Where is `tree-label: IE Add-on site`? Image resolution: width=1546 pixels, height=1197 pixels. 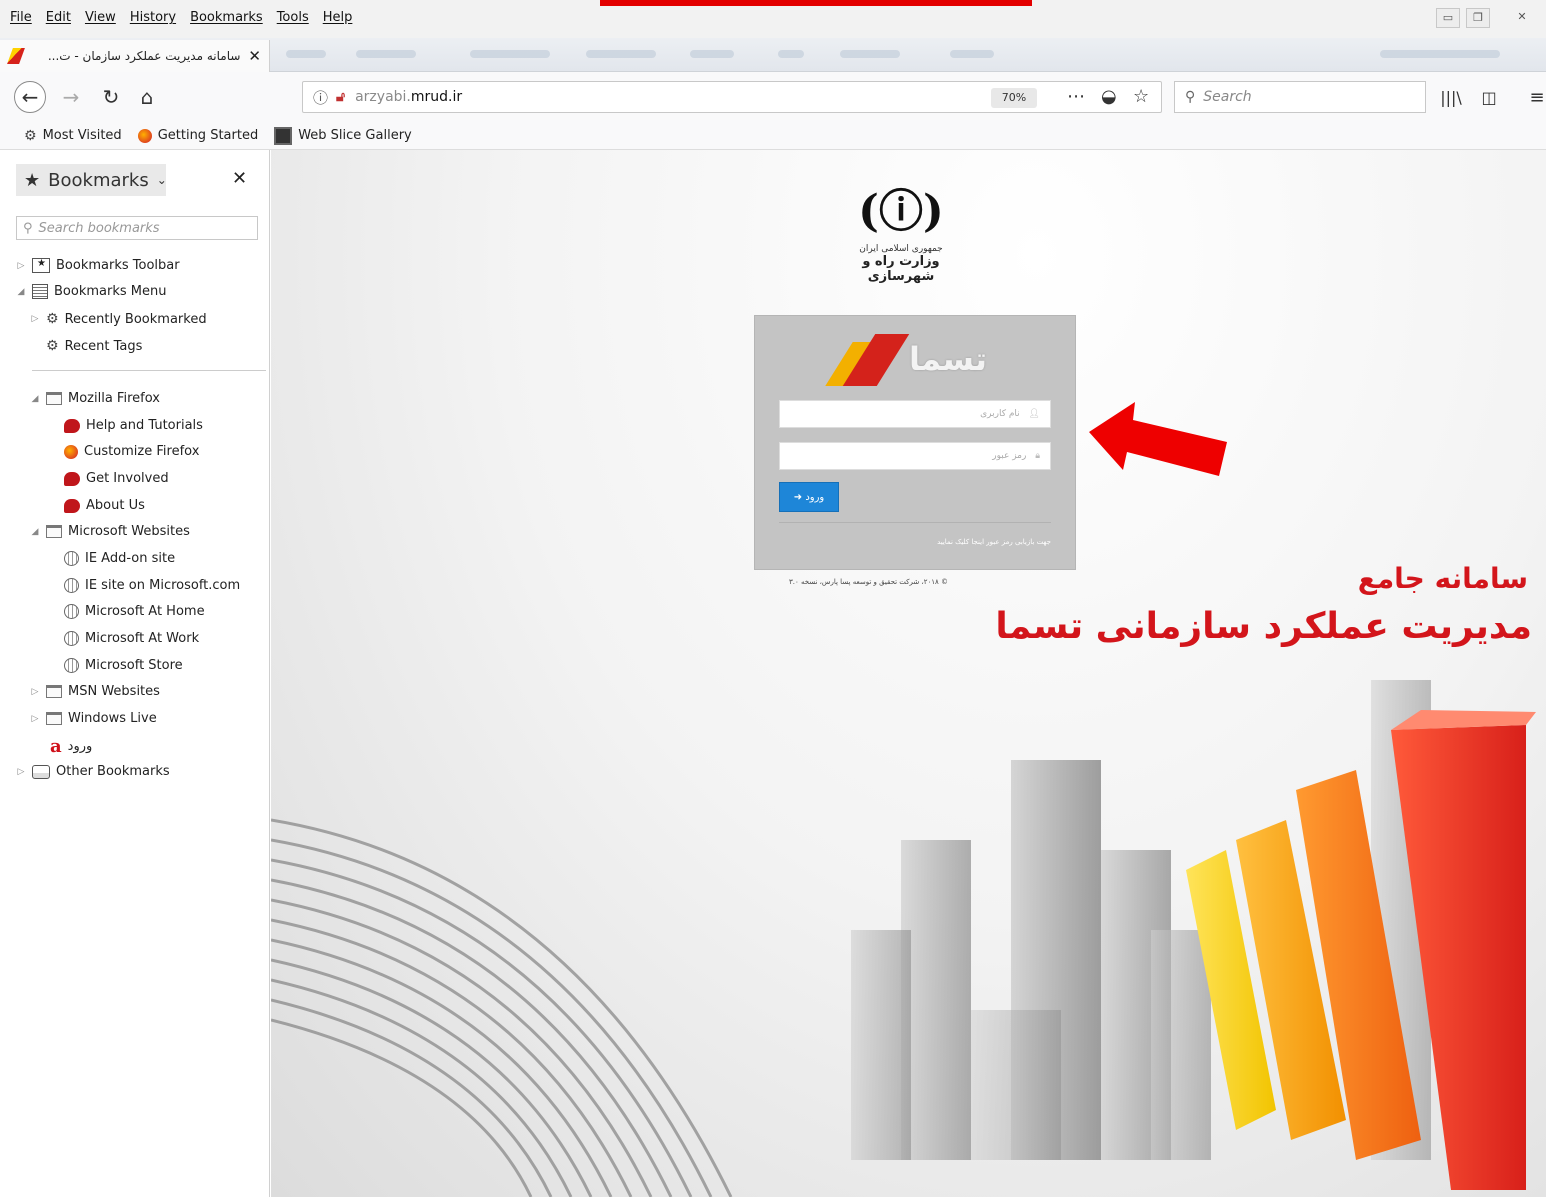
tree-label: IE Add-on site is located at coordinates (130, 558).